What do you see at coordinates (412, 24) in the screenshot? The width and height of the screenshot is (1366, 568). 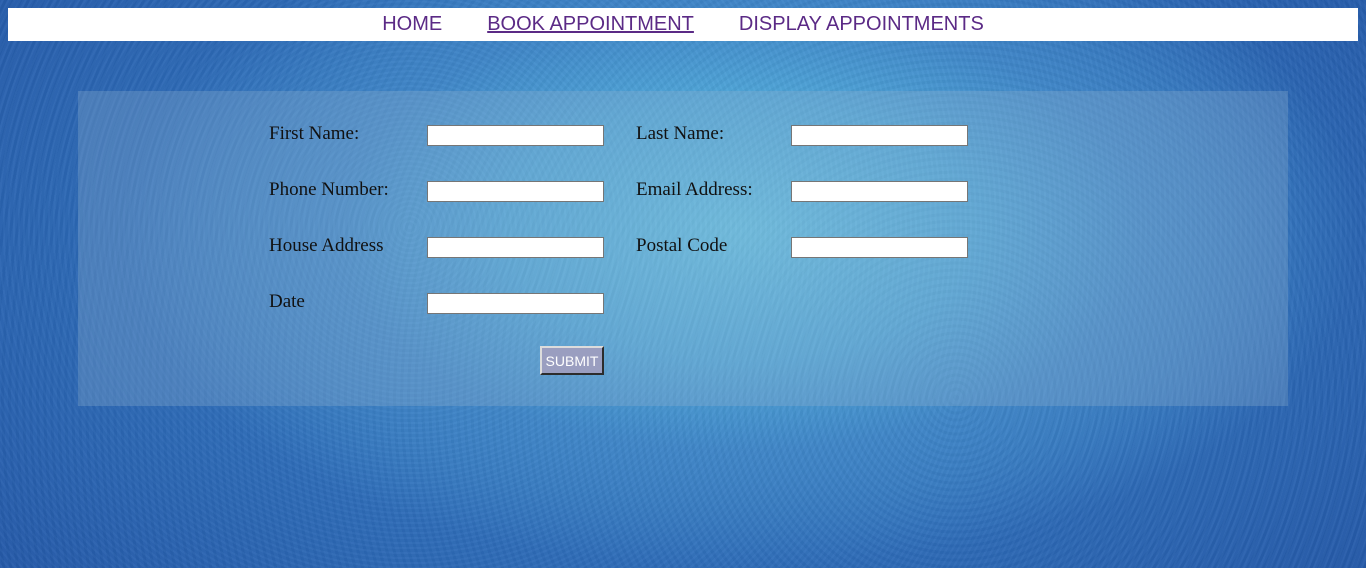 I see `nav-home-link: HOME` at bounding box center [412, 24].